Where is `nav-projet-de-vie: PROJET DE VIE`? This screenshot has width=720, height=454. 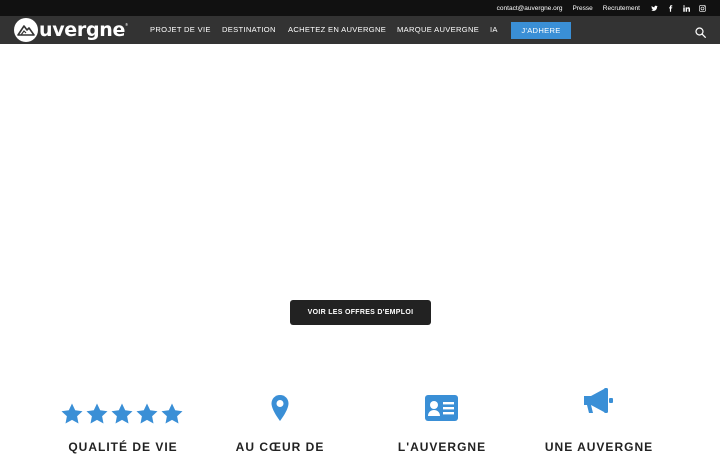 nav-projet-de-vie: PROJET DE VIE is located at coordinates (180, 30).